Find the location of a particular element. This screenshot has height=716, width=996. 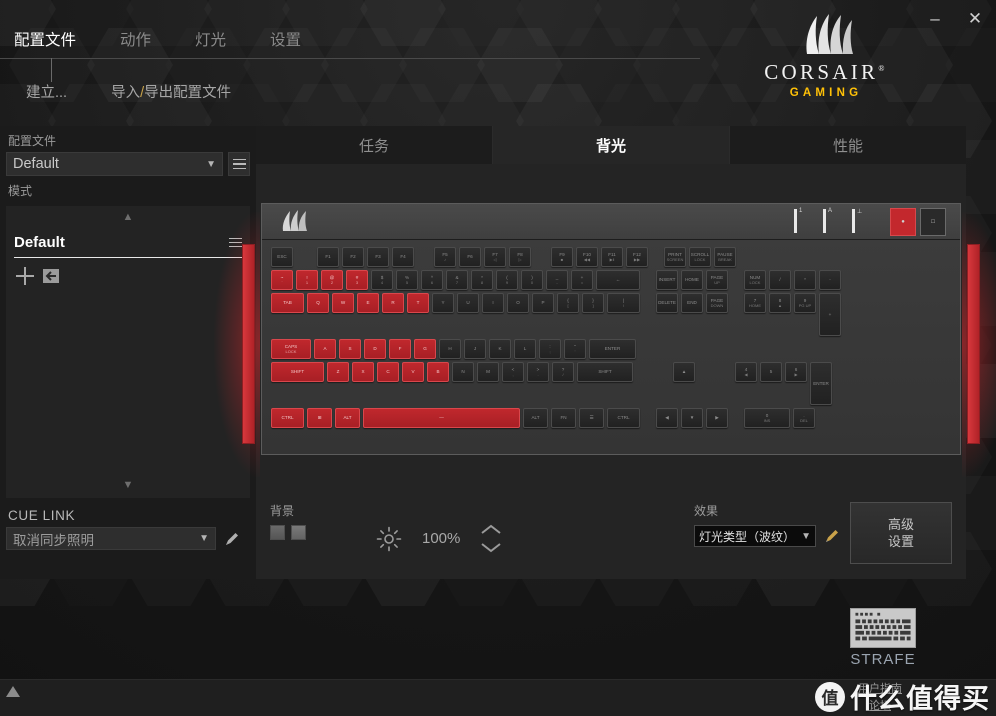

keyboard-key: L is located at coordinates (525, 349).